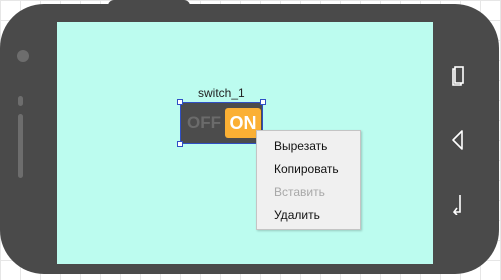  I want to click on recent-apps-icon, so click(458, 76).